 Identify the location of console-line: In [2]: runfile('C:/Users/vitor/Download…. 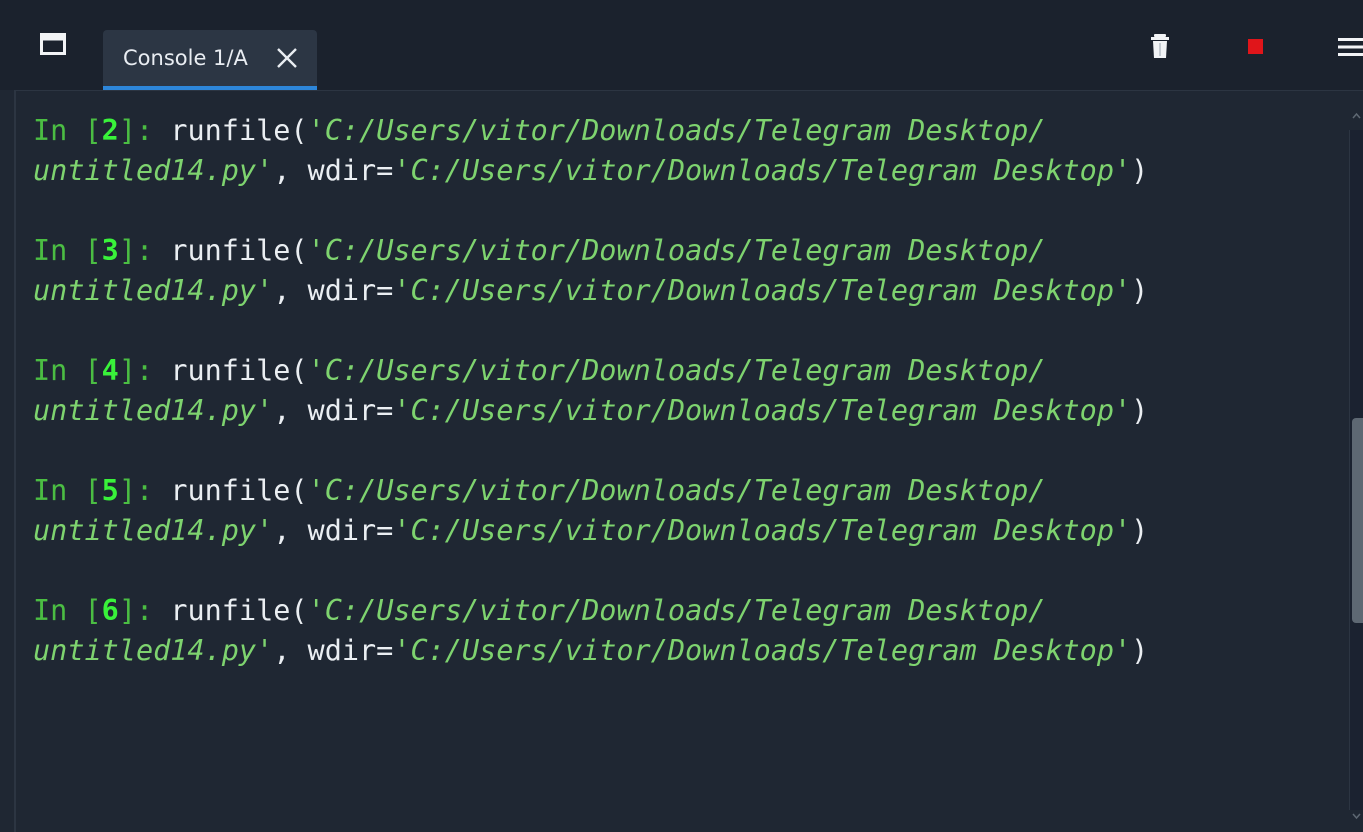
(590, 131).